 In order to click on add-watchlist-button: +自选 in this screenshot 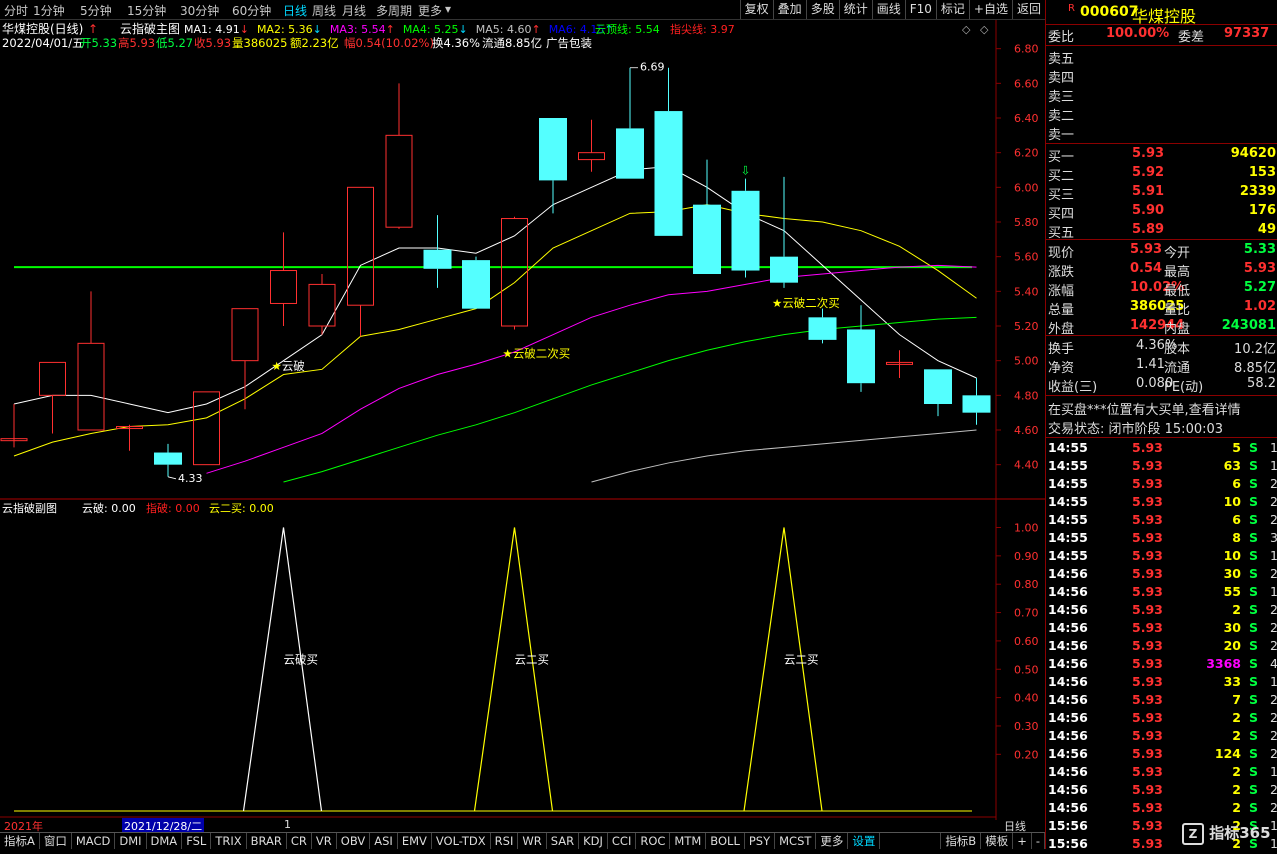, I will do `click(990, 9)`.